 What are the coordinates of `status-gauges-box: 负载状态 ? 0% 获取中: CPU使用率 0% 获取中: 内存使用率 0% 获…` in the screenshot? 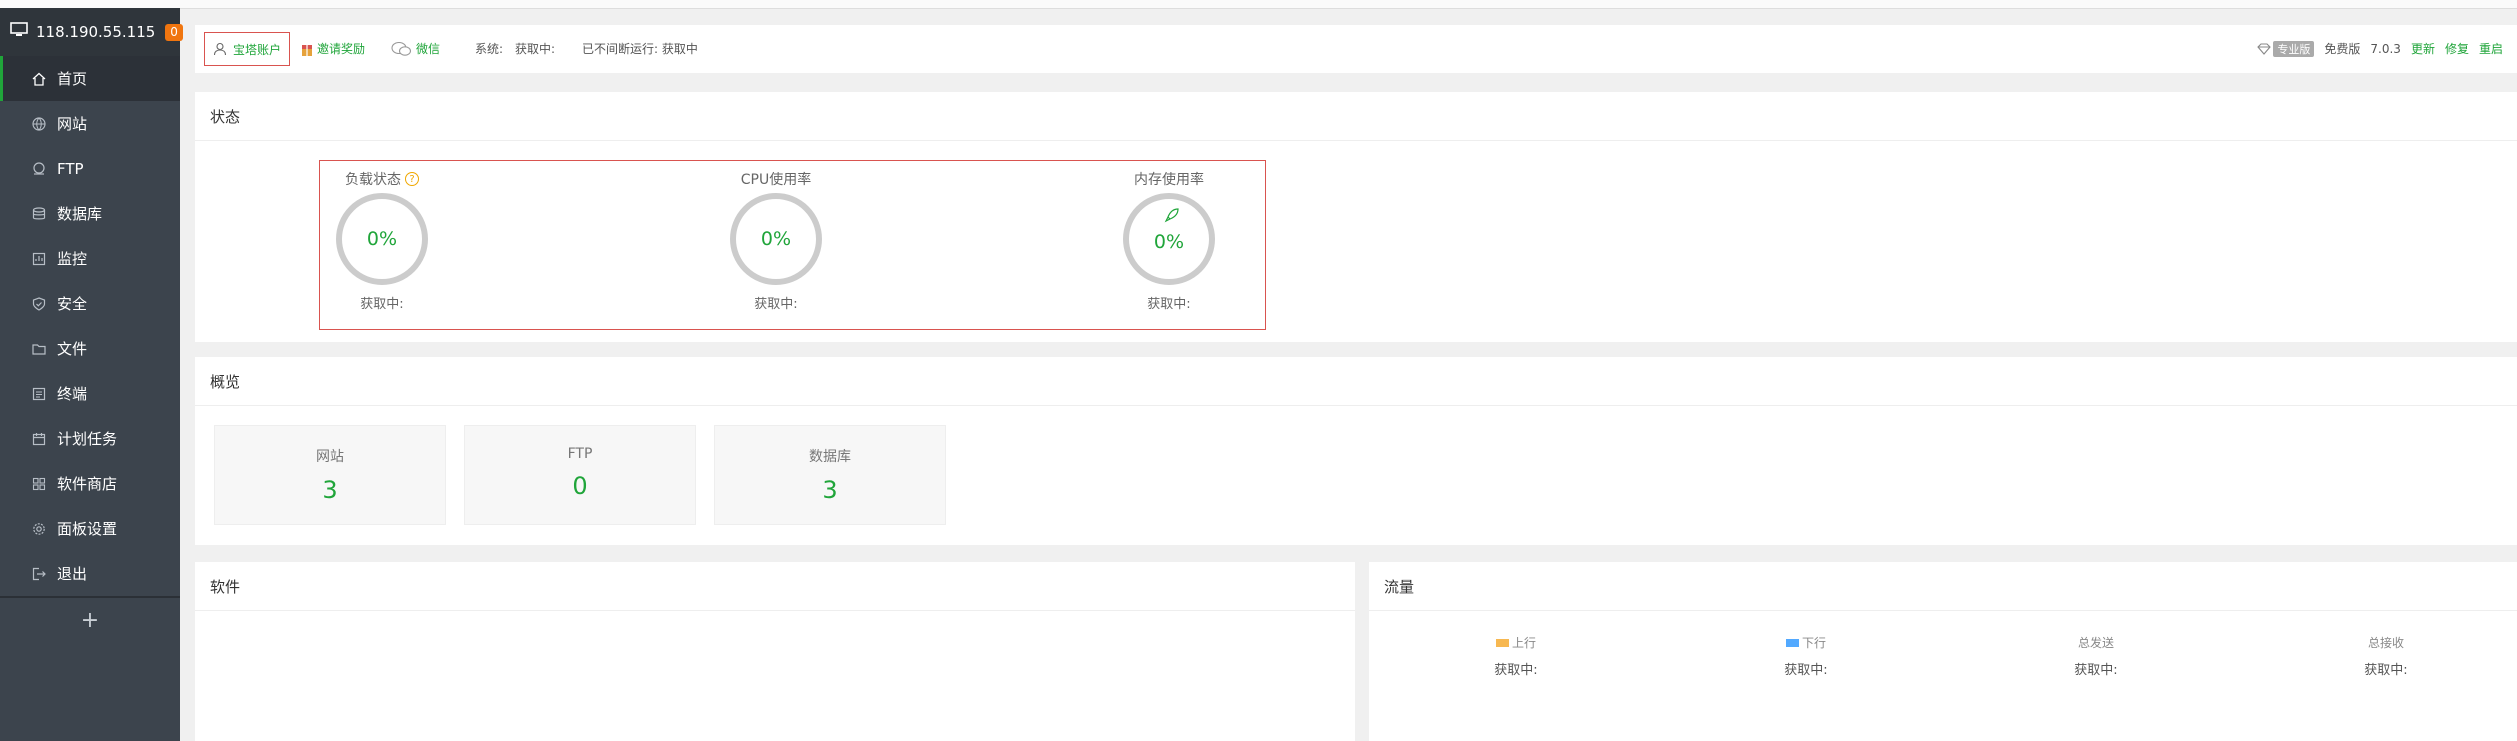 It's located at (792, 245).